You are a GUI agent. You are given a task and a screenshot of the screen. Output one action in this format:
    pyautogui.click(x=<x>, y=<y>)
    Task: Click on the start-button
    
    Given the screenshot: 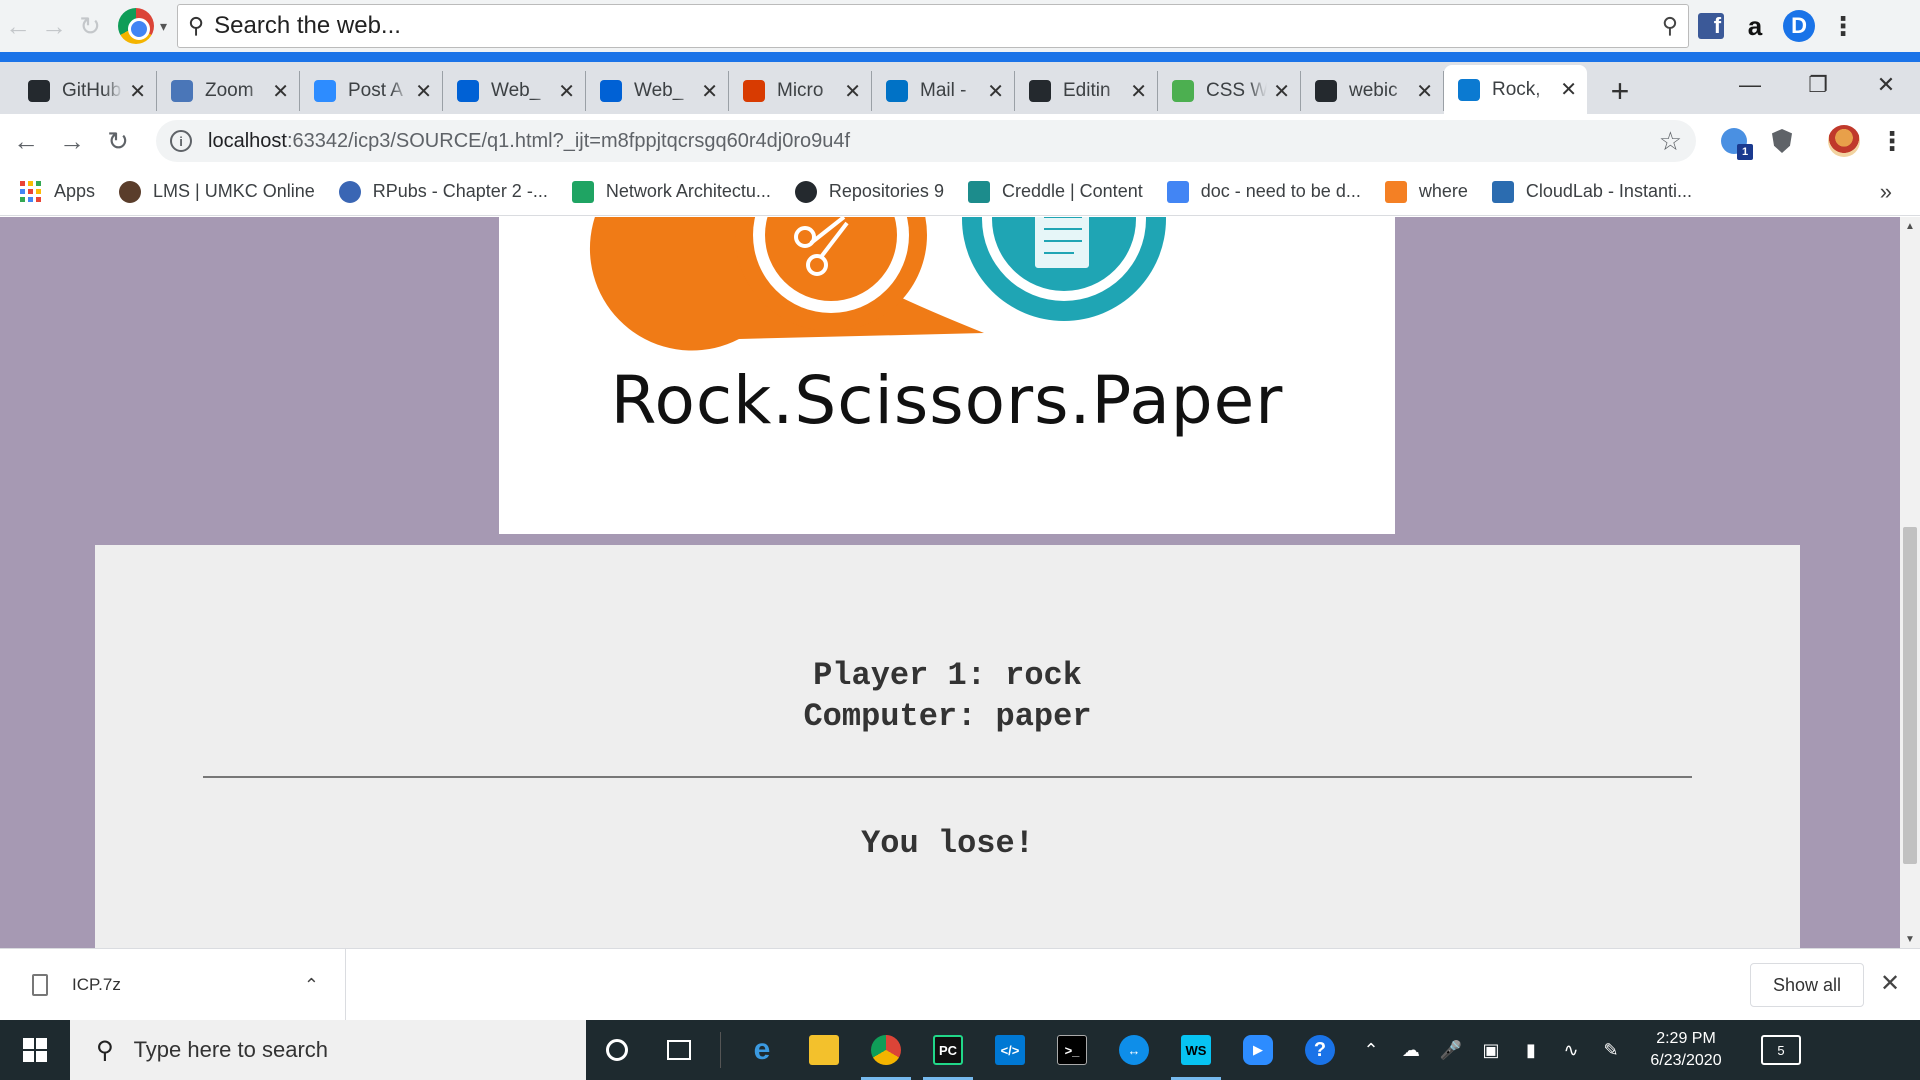 What is the action you would take?
    pyautogui.click(x=35, y=1050)
    